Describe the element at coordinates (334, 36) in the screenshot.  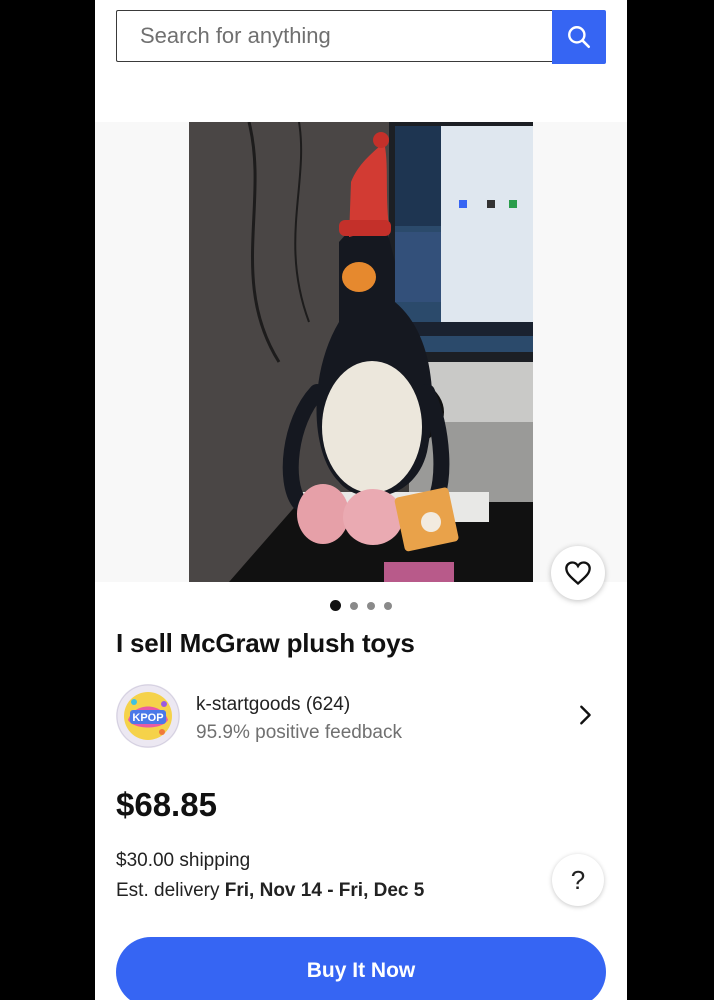
I see `search-input: Search for anything` at that location.